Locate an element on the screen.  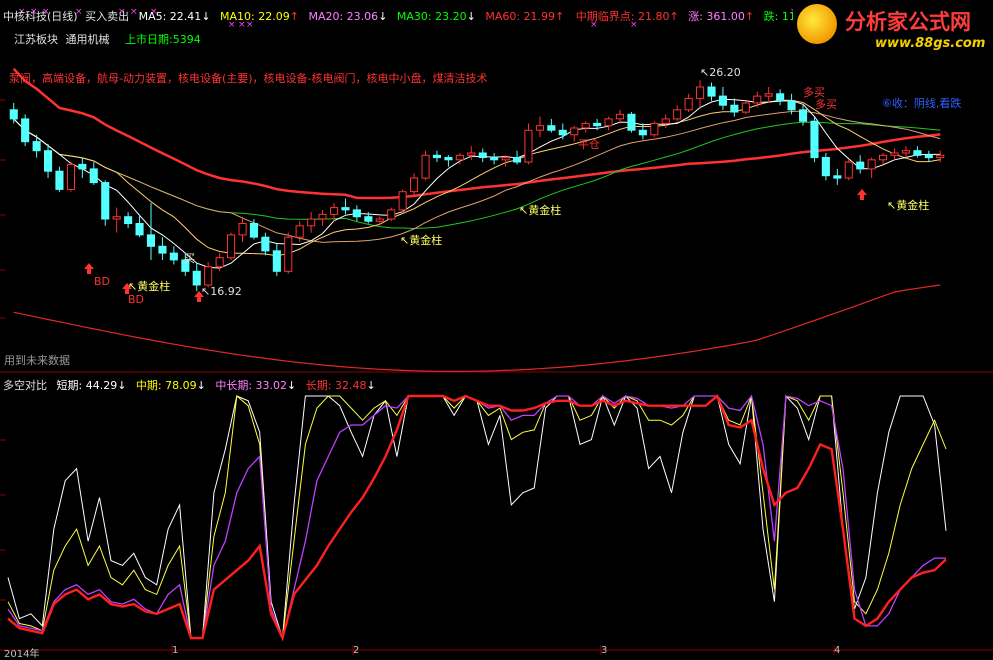
bd-label-2: BD is located at coordinates (136, 299).